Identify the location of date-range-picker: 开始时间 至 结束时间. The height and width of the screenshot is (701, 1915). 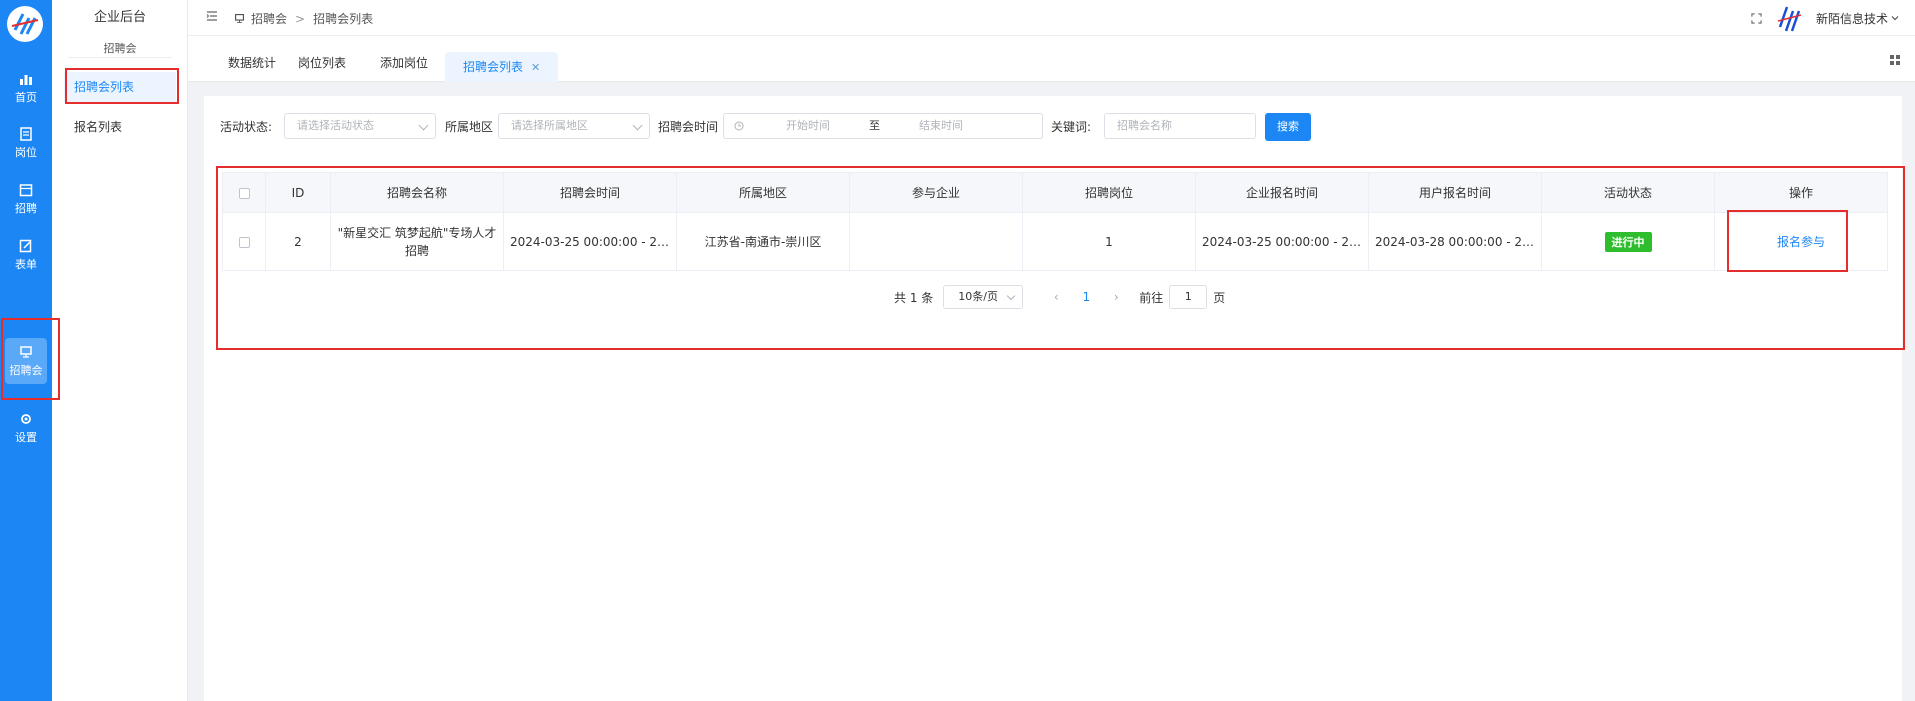
(883, 126).